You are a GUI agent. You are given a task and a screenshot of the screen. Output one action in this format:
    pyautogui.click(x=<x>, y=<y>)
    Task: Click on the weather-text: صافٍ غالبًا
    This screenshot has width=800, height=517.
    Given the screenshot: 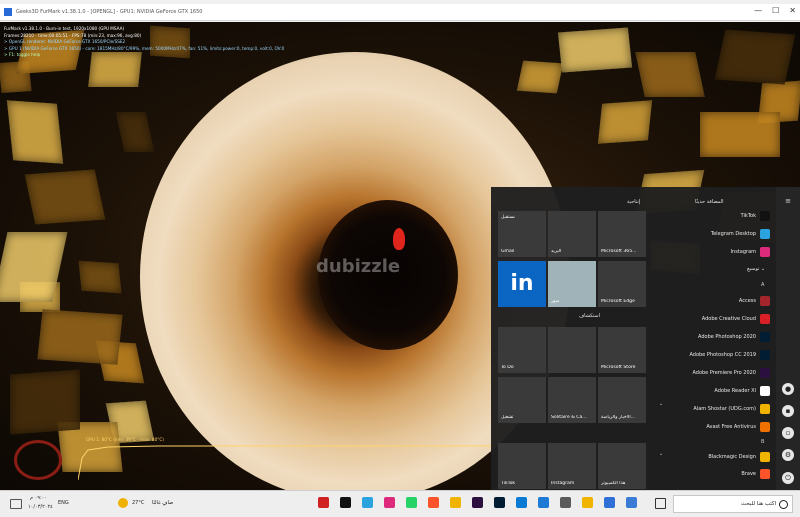 What is the action you would take?
    pyautogui.click(x=162, y=503)
    